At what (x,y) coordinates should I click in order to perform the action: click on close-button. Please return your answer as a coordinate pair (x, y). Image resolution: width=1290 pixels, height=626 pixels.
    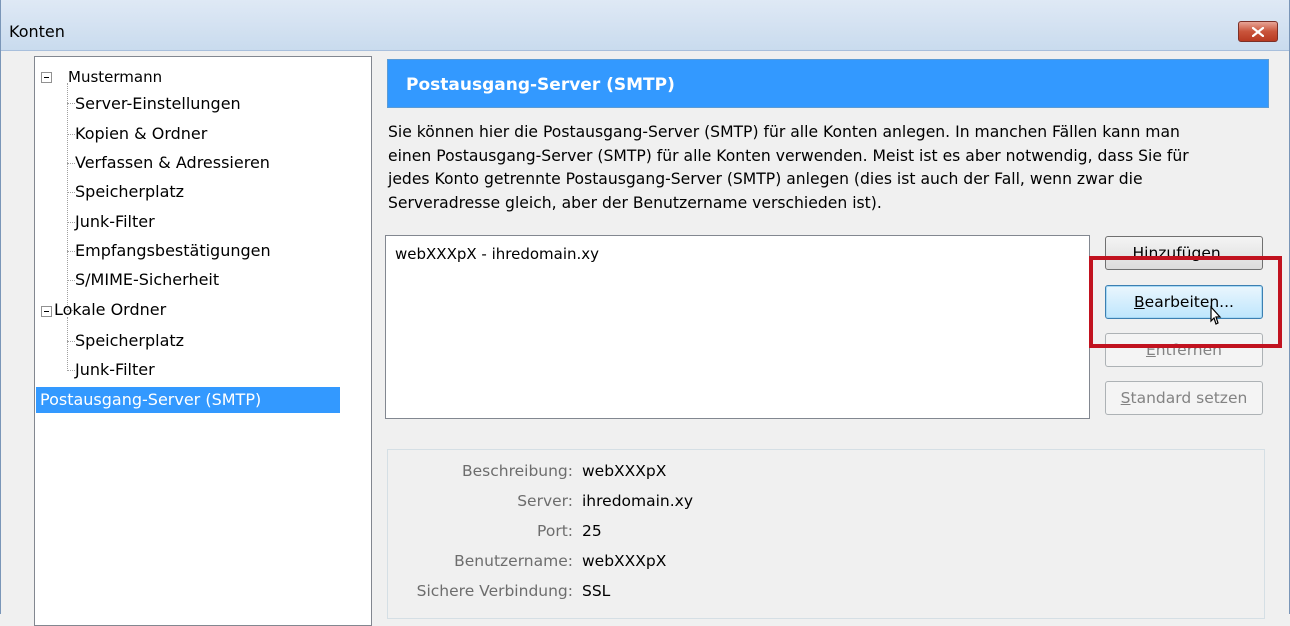
    Looking at the image, I should click on (1258, 31).